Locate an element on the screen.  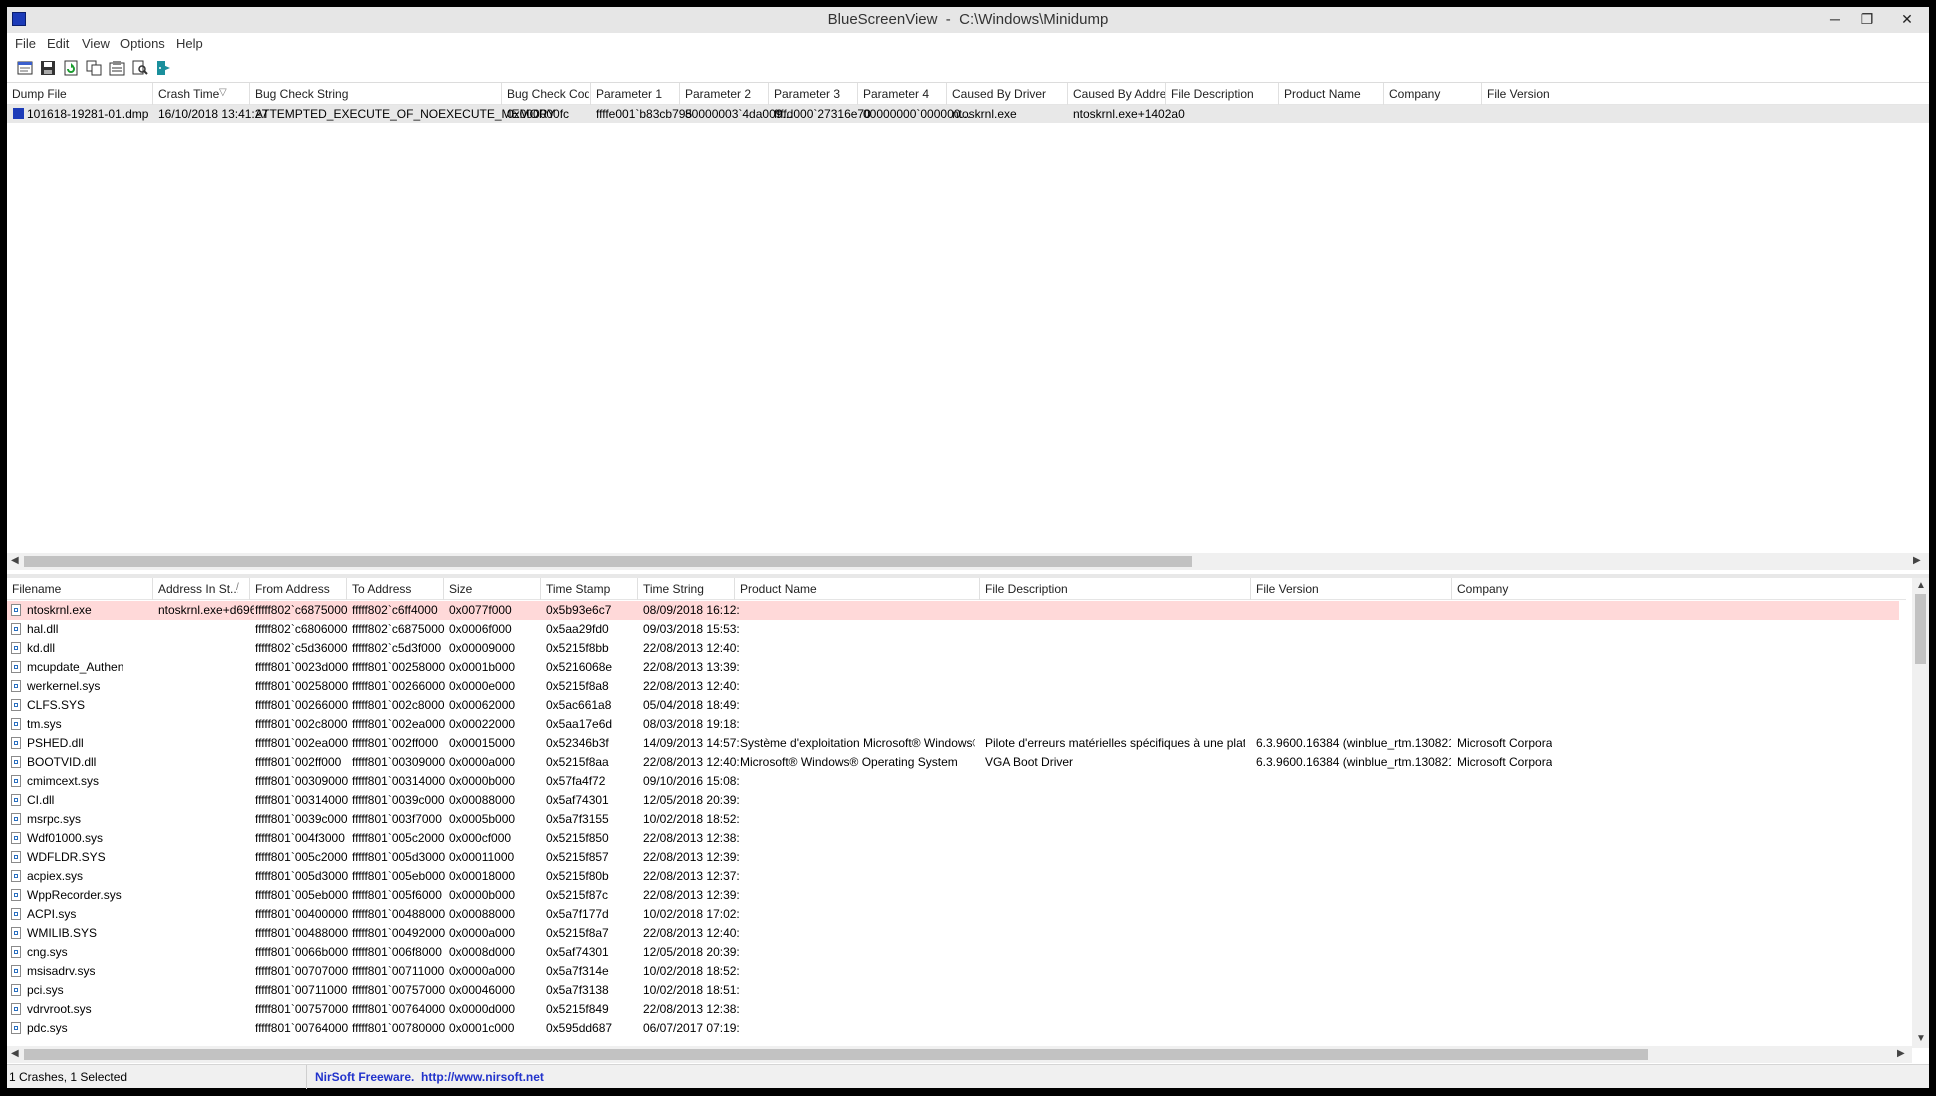
scroll-down-icon: ▼ is located at coordinates (1921, 1038).